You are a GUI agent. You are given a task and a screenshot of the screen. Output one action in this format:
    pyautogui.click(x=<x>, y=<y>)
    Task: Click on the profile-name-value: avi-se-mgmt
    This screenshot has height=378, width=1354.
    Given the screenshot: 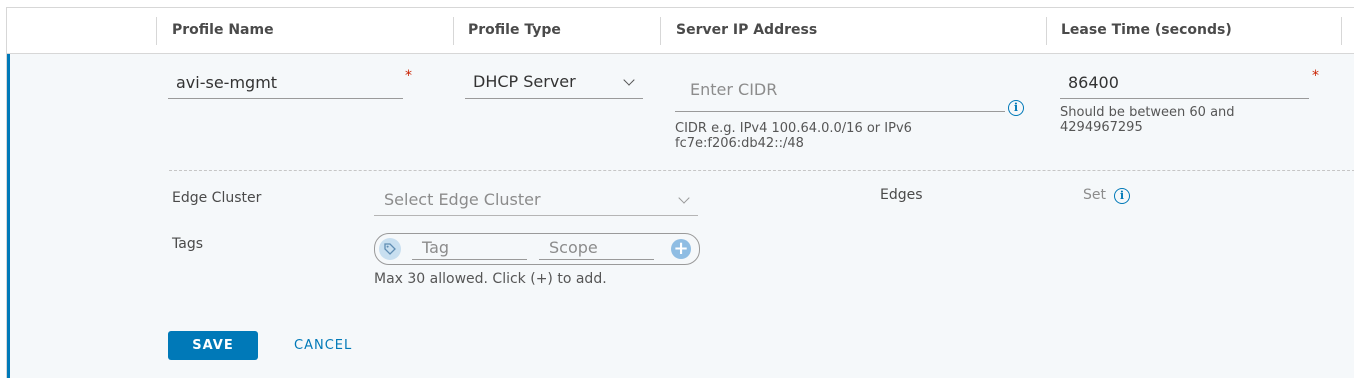 What is the action you would take?
    pyautogui.click(x=227, y=82)
    